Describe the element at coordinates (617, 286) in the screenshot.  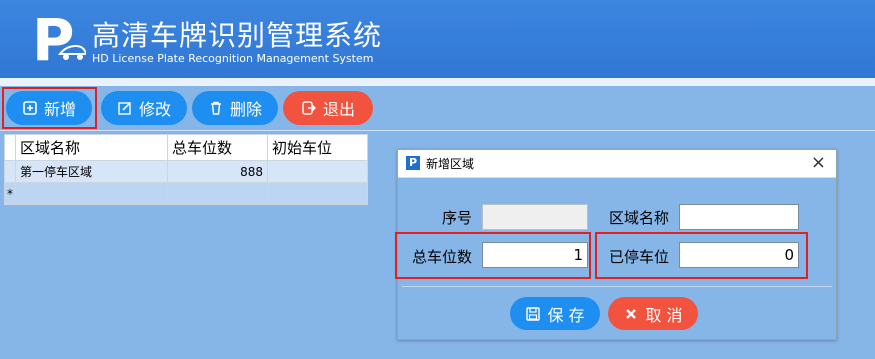
I see `dialog-separator` at that location.